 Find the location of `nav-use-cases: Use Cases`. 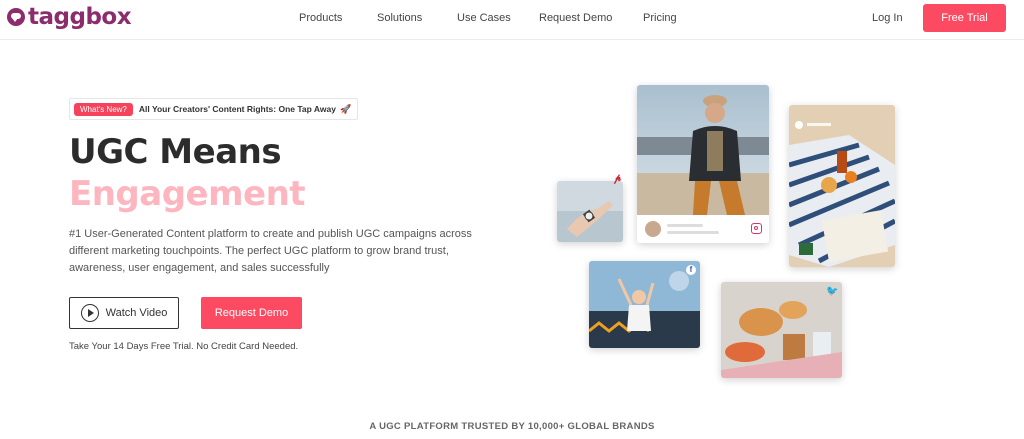

nav-use-cases: Use Cases is located at coordinates (484, 18).